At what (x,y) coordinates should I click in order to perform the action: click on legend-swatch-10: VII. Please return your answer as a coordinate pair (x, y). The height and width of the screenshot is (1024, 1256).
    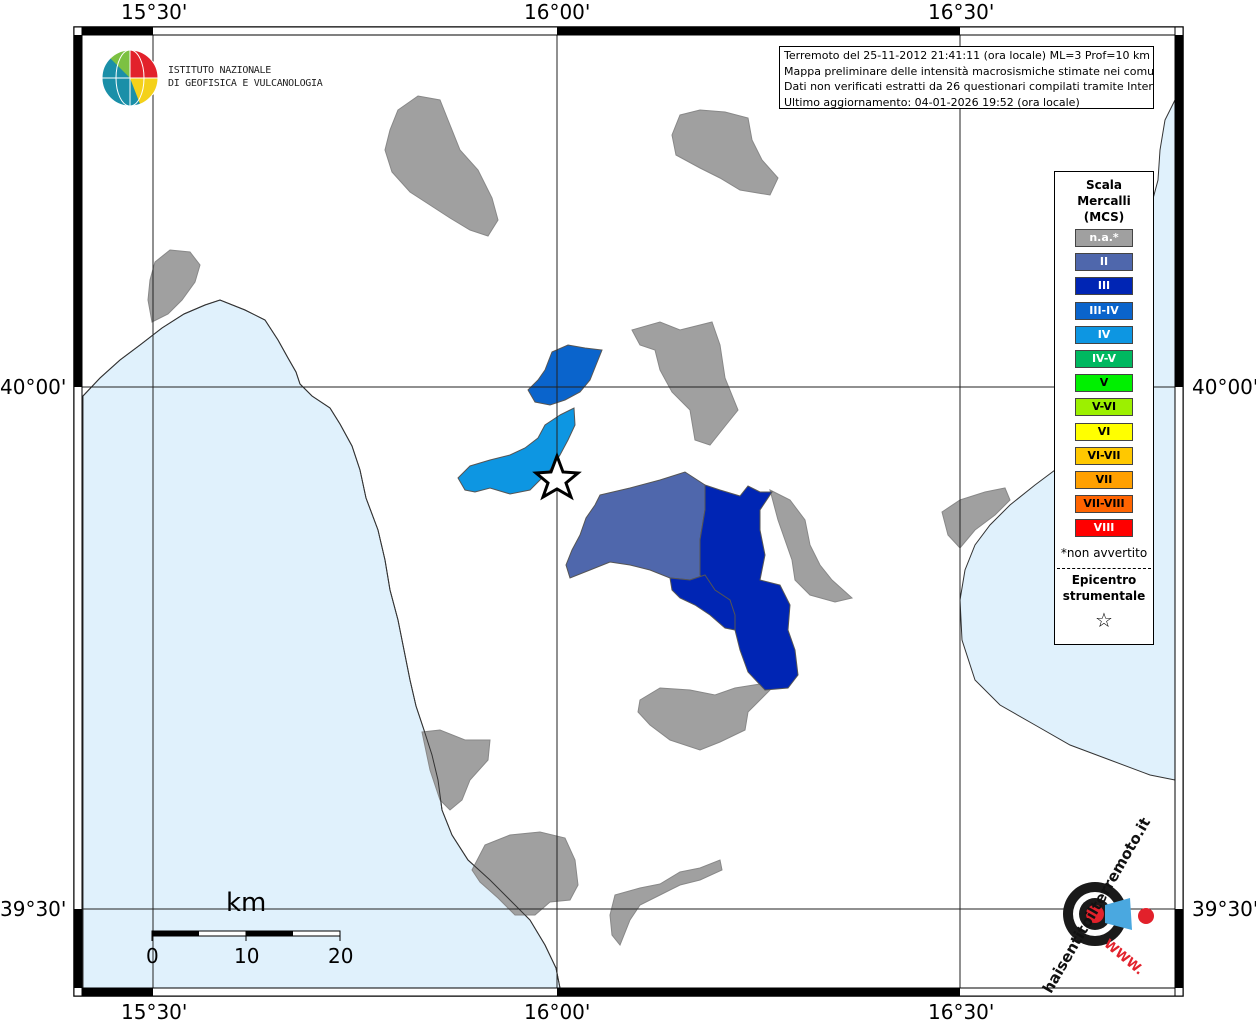
    Looking at the image, I should click on (1104, 480).